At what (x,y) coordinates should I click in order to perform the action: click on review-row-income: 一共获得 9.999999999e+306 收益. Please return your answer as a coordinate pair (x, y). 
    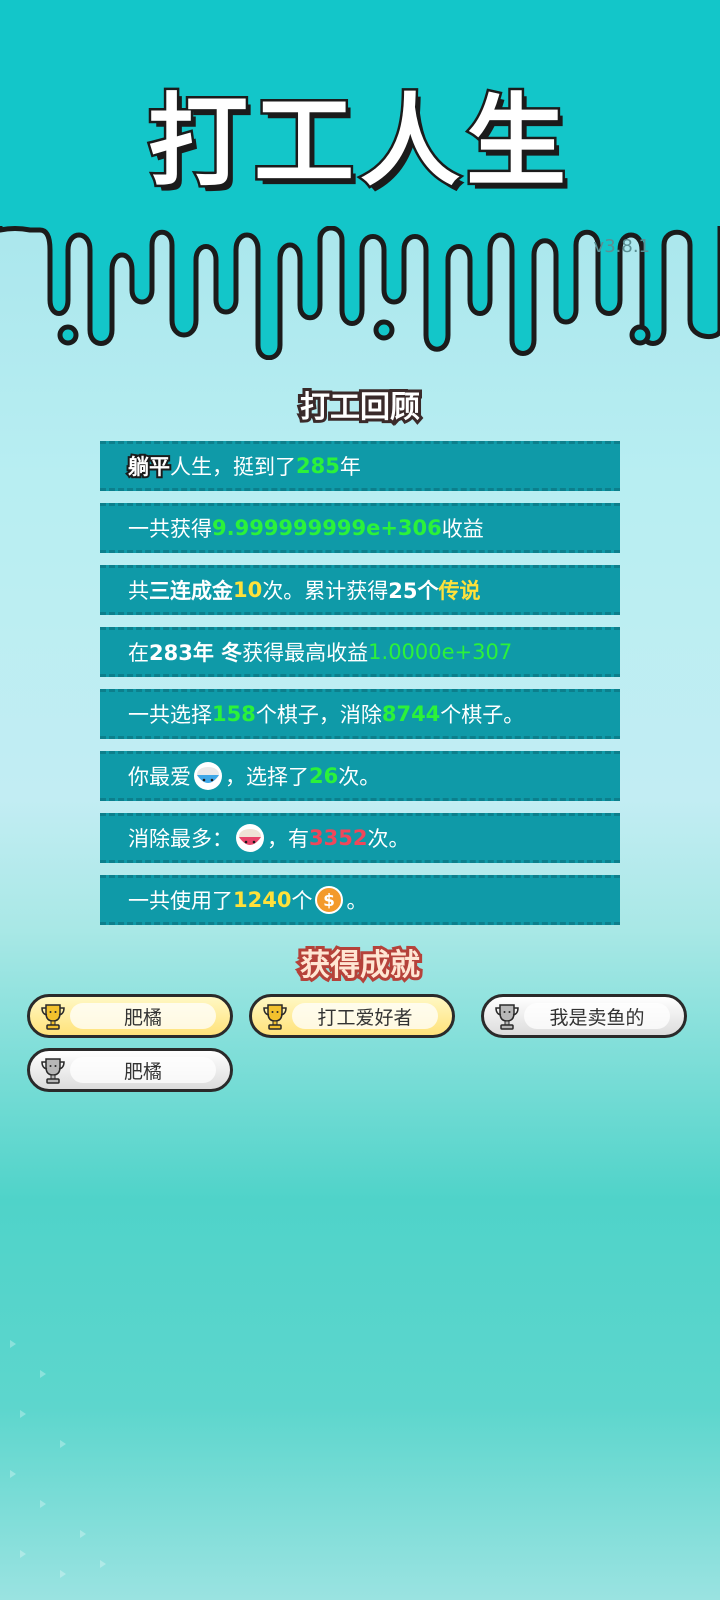
    Looking at the image, I should click on (360, 528).